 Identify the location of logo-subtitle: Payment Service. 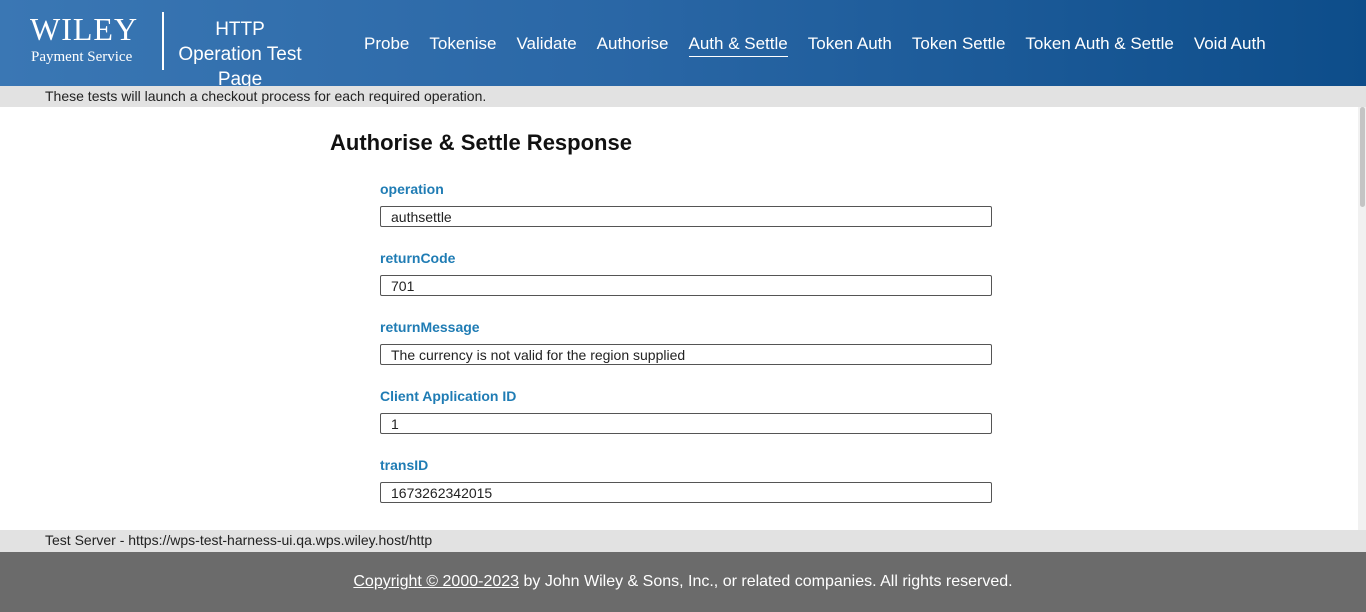
(82, 57).